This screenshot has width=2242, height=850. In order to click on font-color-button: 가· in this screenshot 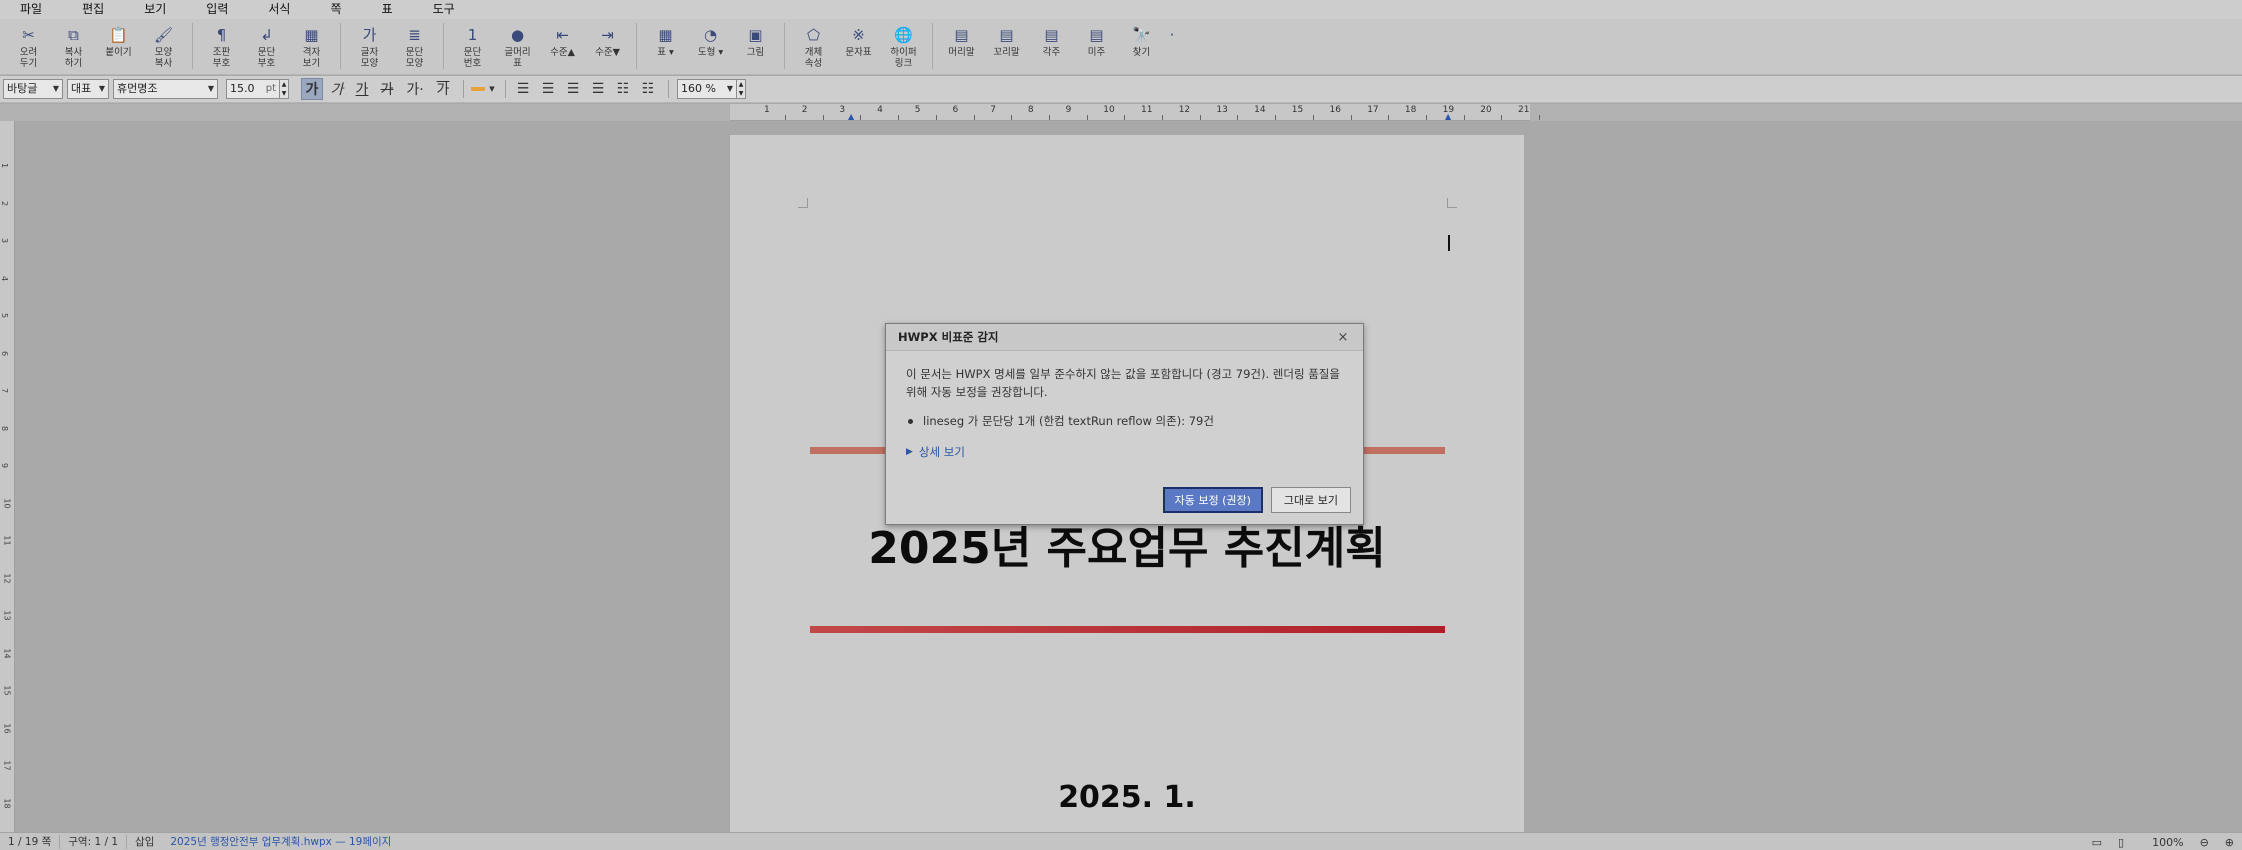, I will do `click(415, 89)`.